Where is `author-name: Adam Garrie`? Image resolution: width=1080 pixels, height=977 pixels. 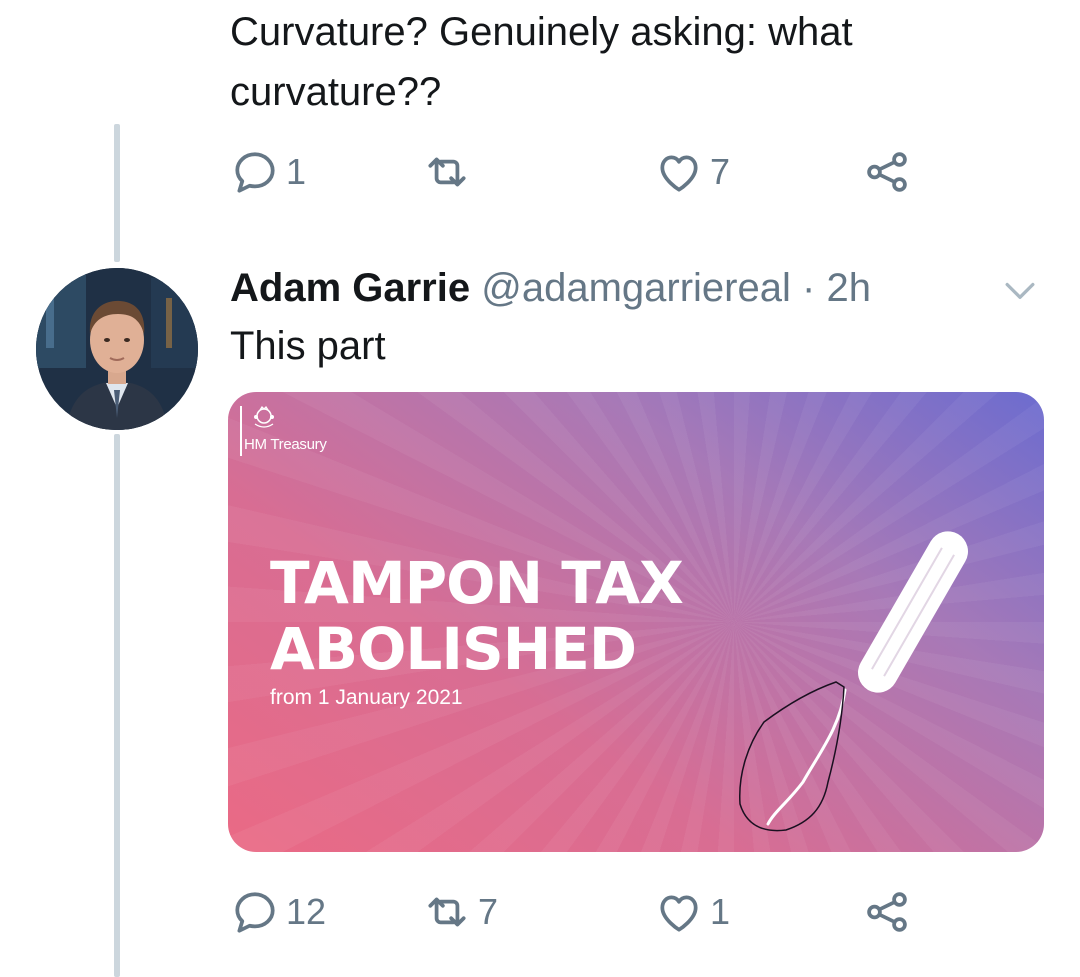
author-name: Adam Garrie is located at coordinates (350, 288).